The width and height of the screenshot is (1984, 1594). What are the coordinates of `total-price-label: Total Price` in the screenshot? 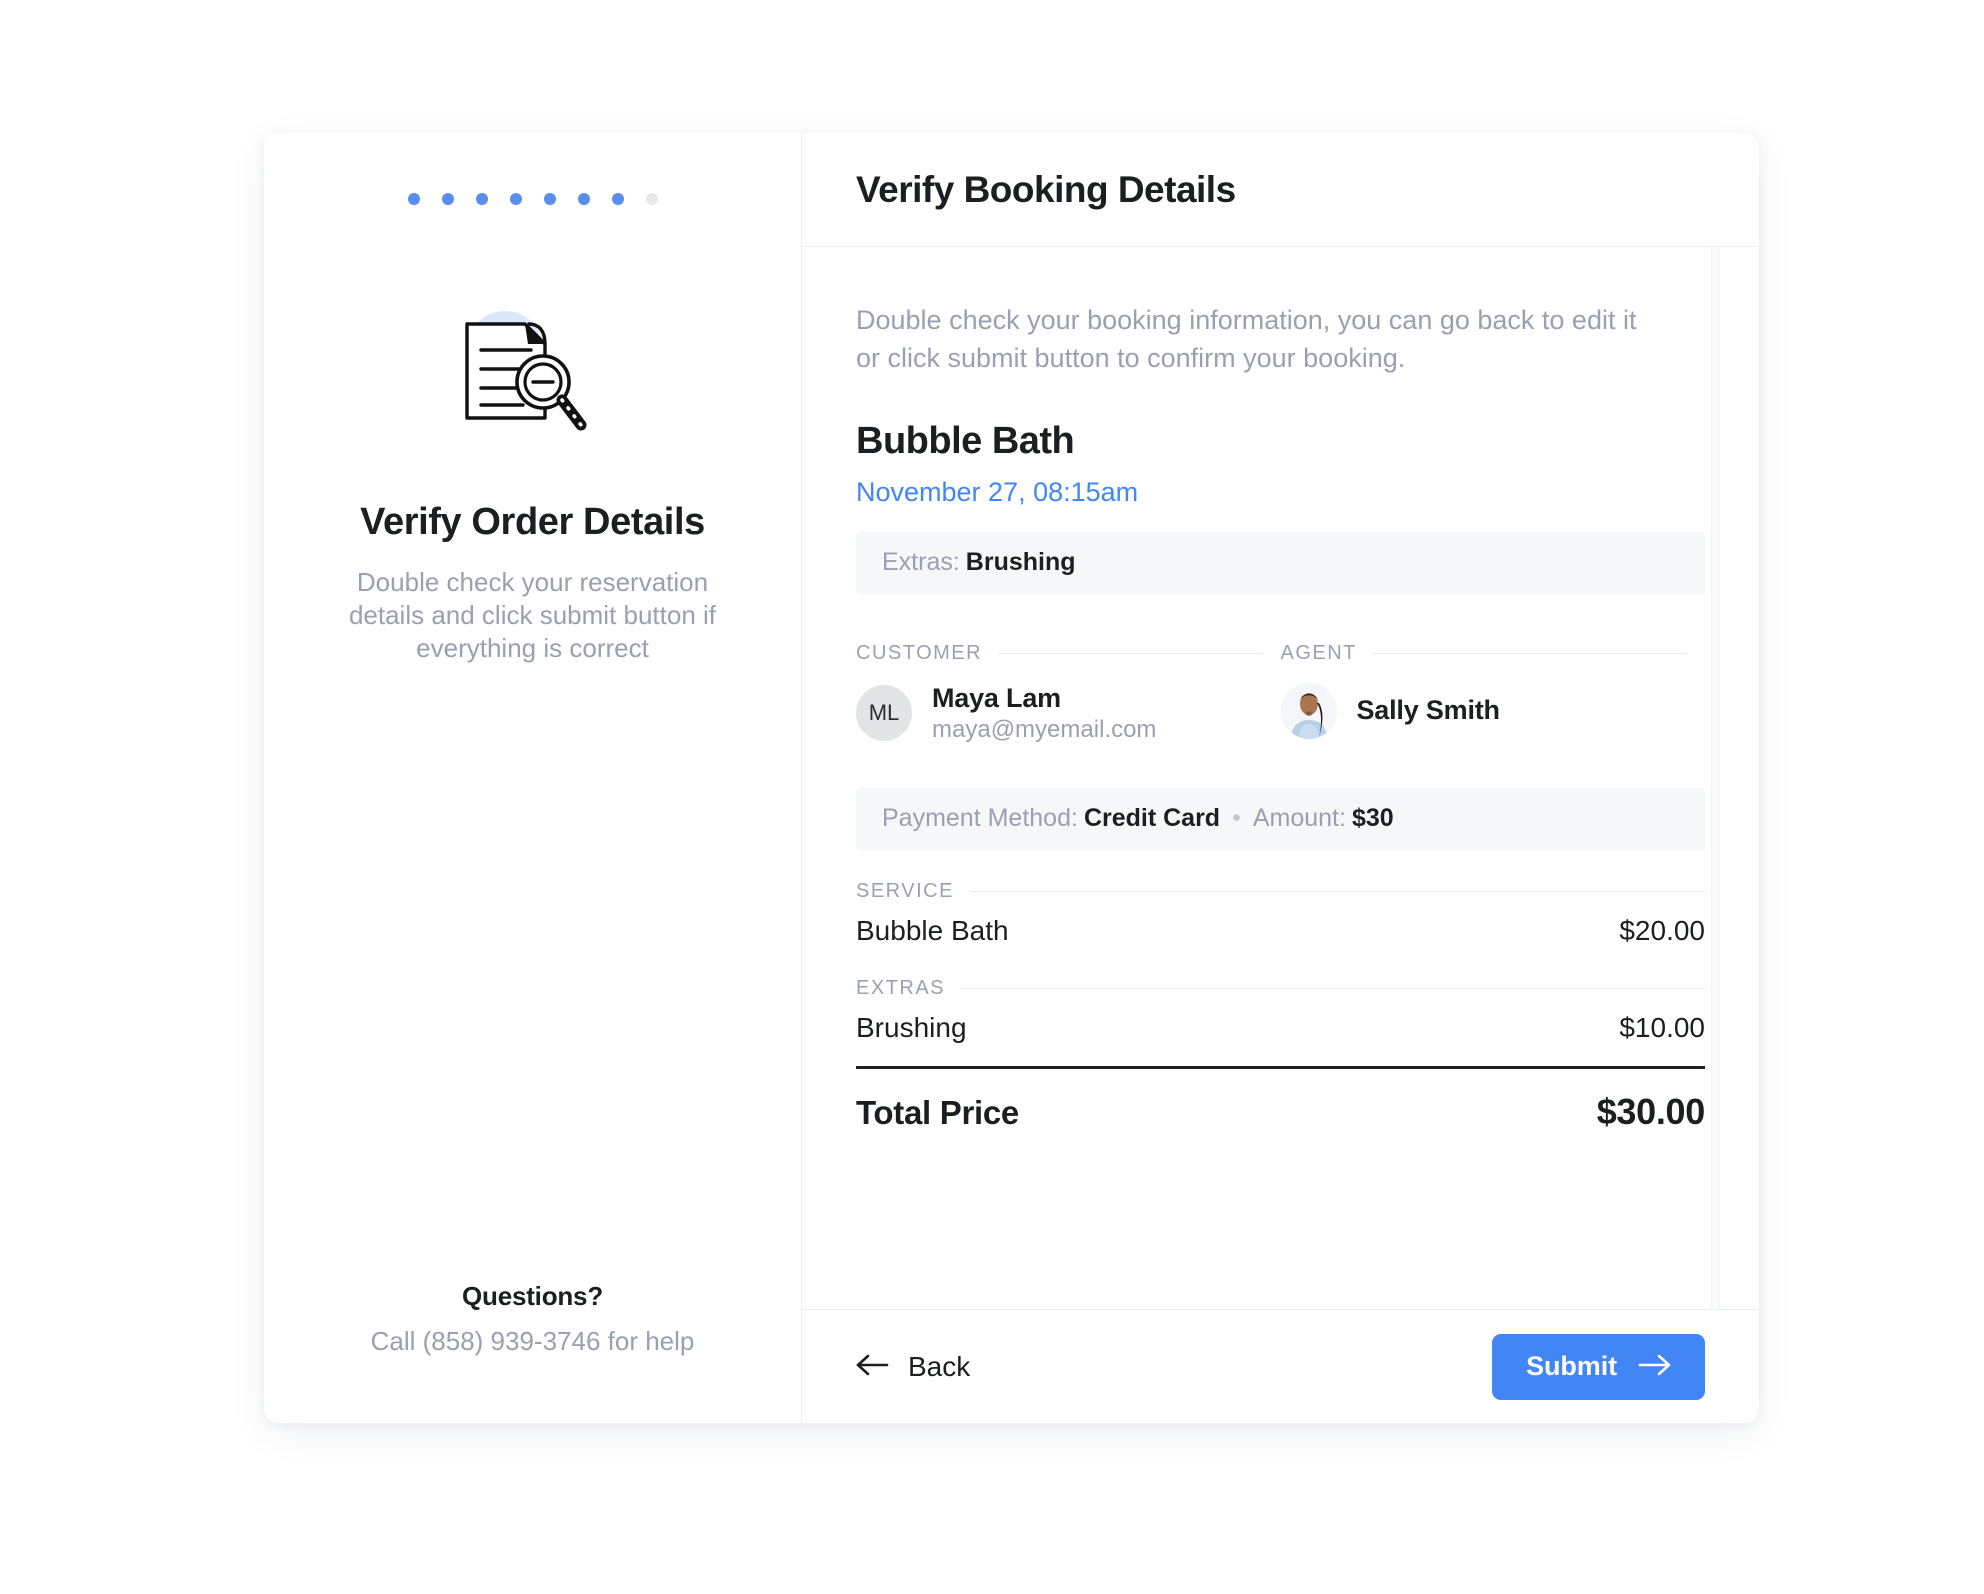 It's located at (937, 1112).